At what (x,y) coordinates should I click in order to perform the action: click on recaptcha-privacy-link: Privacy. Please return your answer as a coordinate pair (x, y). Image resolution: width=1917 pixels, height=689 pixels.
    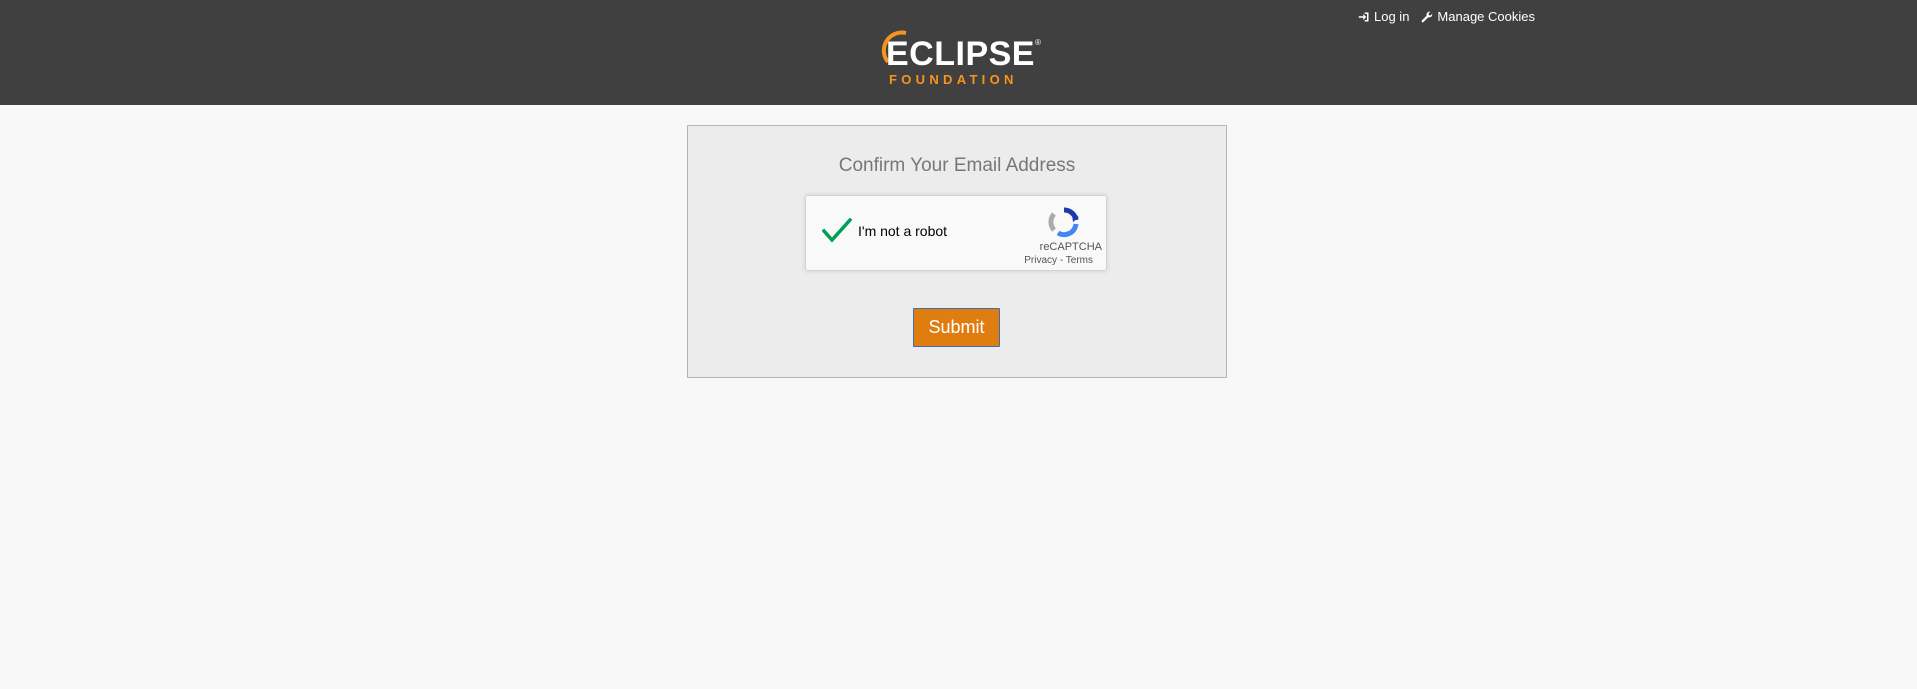
    Looking at the image, I should click on (1040, 260).